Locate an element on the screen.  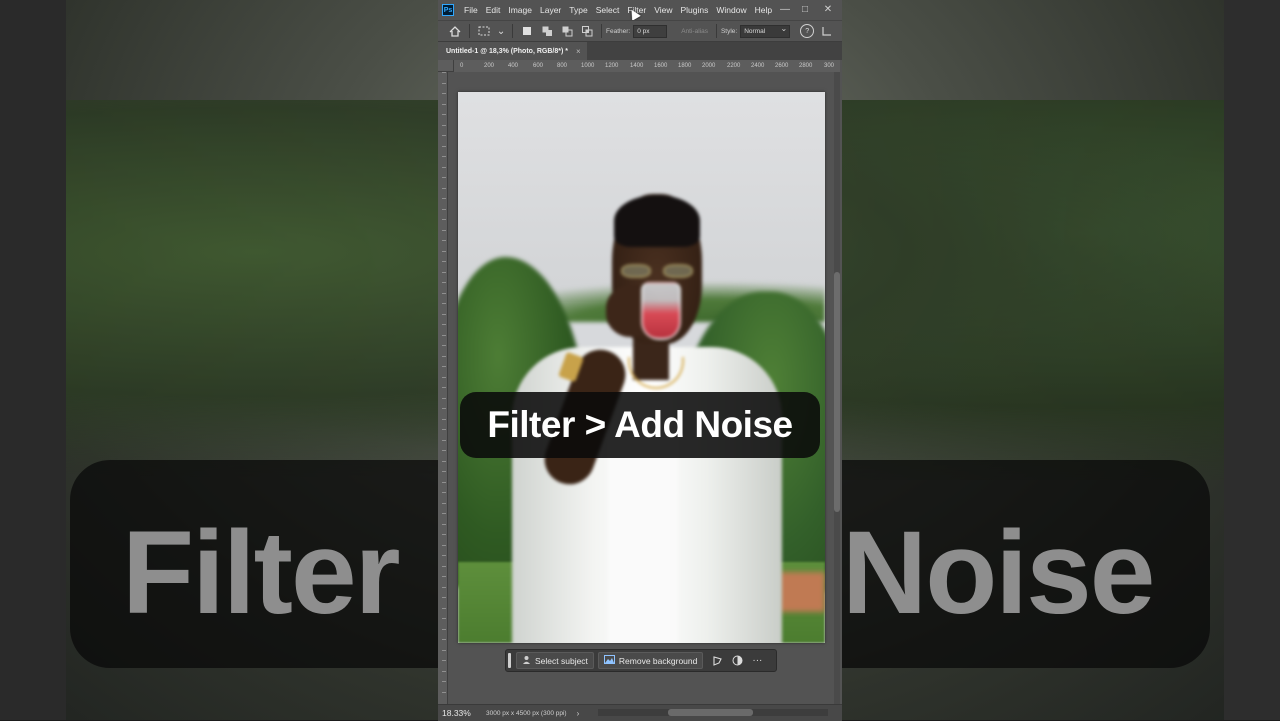
ruler-tool-icon is located at coordinates (827, 31).